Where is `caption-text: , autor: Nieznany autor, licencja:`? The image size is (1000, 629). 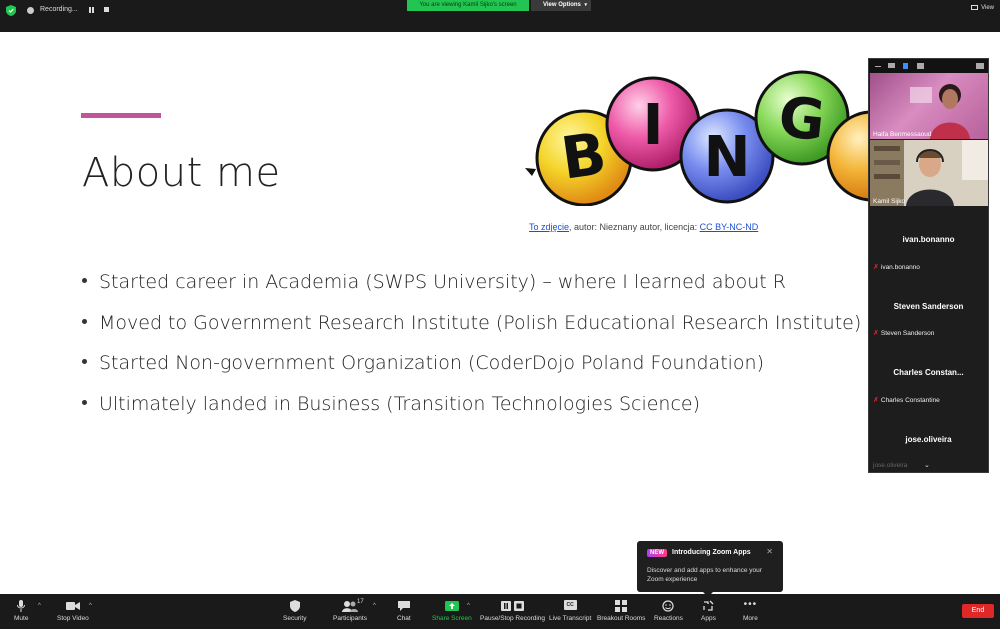
caption-text: , autor: Nieznany autor, licencja: is located at coordinates (634, 227).